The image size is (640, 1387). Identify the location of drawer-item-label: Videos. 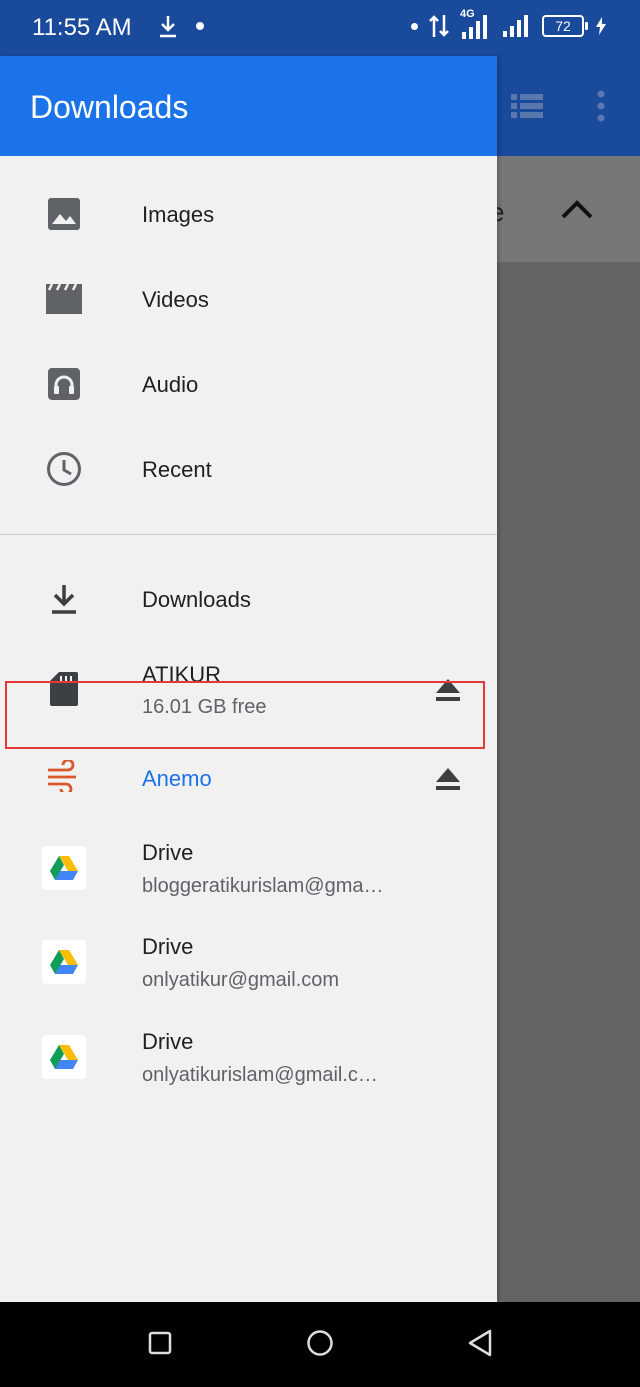
(175, 299).